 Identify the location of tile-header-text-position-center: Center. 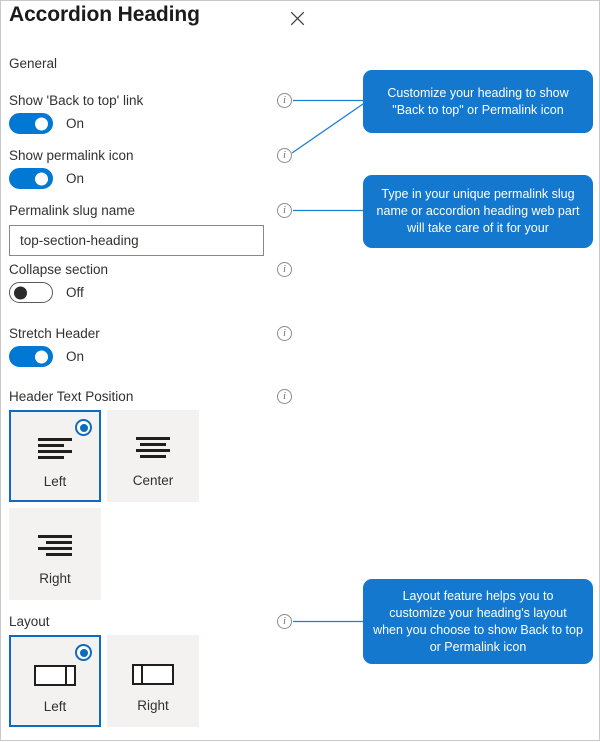
(153, 456).